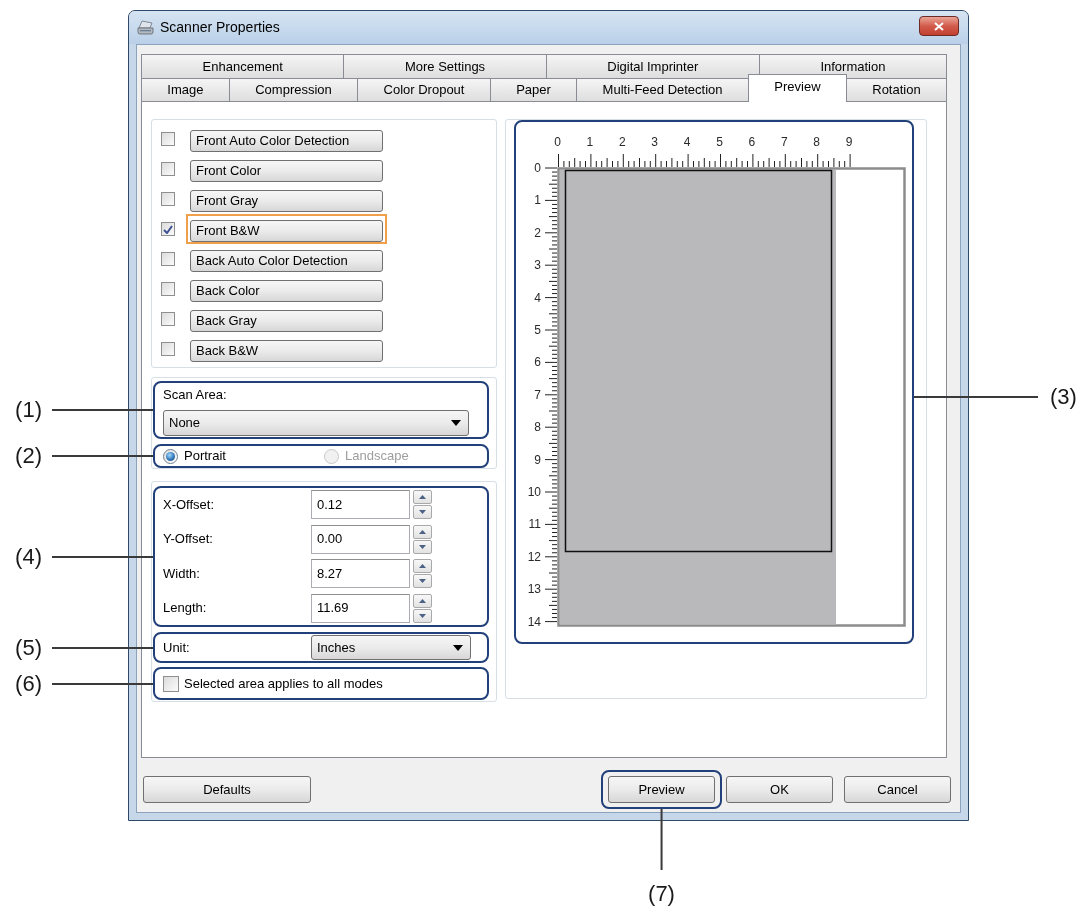  I want to click on tab: Digital Imprinter, so click(652, 66).